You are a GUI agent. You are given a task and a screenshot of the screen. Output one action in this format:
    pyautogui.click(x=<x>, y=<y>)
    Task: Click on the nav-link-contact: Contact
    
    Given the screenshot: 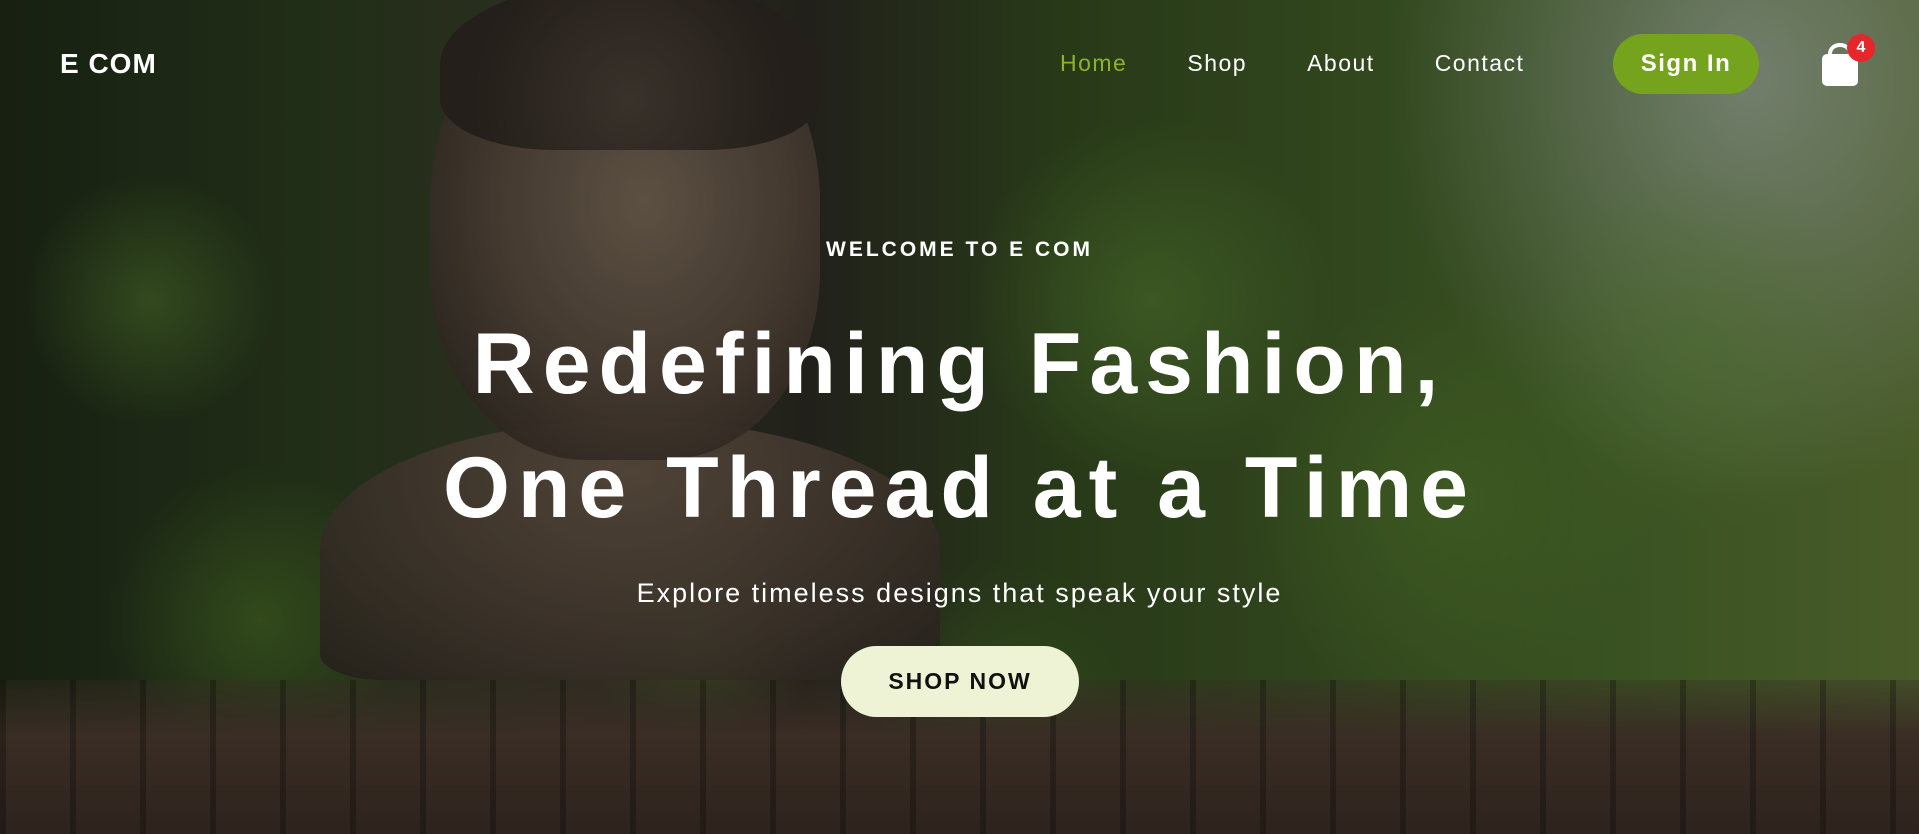 What is the action you would take?
    pyautogui.click(x=1480, y=63)
    